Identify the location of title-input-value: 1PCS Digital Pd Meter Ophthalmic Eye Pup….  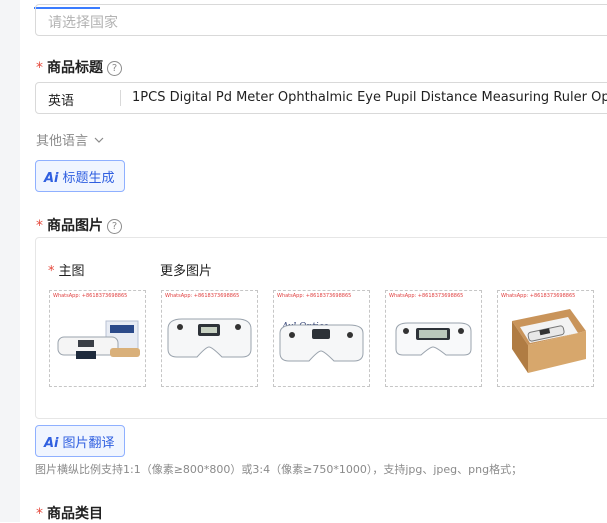
(369, 97).